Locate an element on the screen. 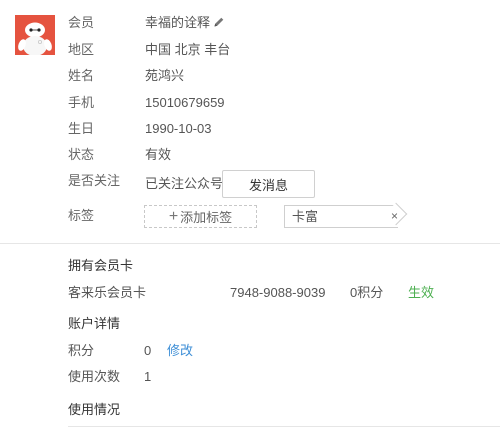  member-nickname-row: 幸福的诠释 is located at coordinates (185, 23).